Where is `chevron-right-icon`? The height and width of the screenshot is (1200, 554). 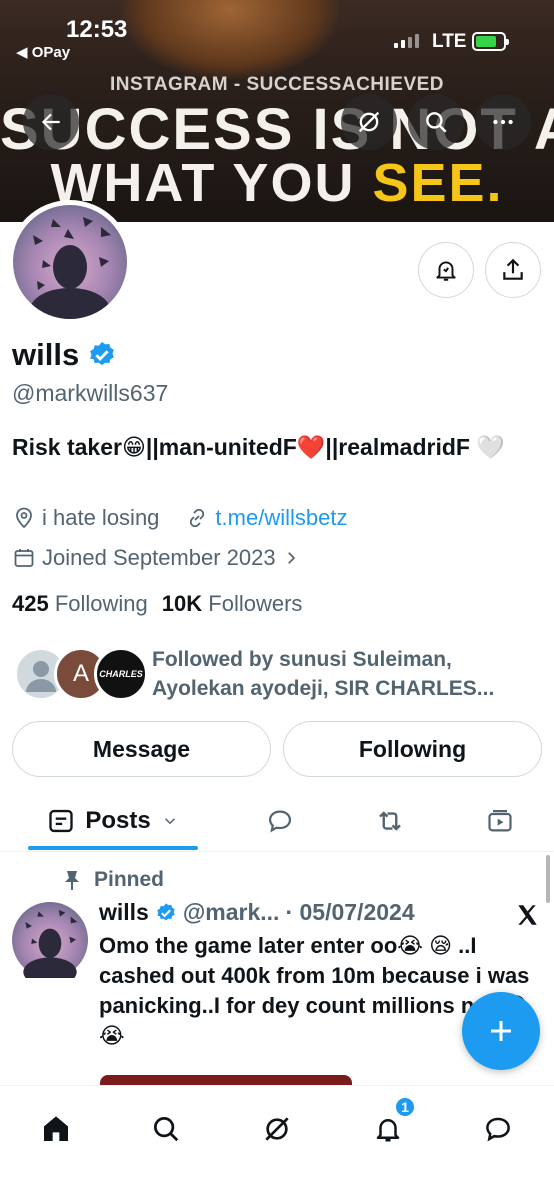 chevron-right-icon is located at coordinates (291, 558).